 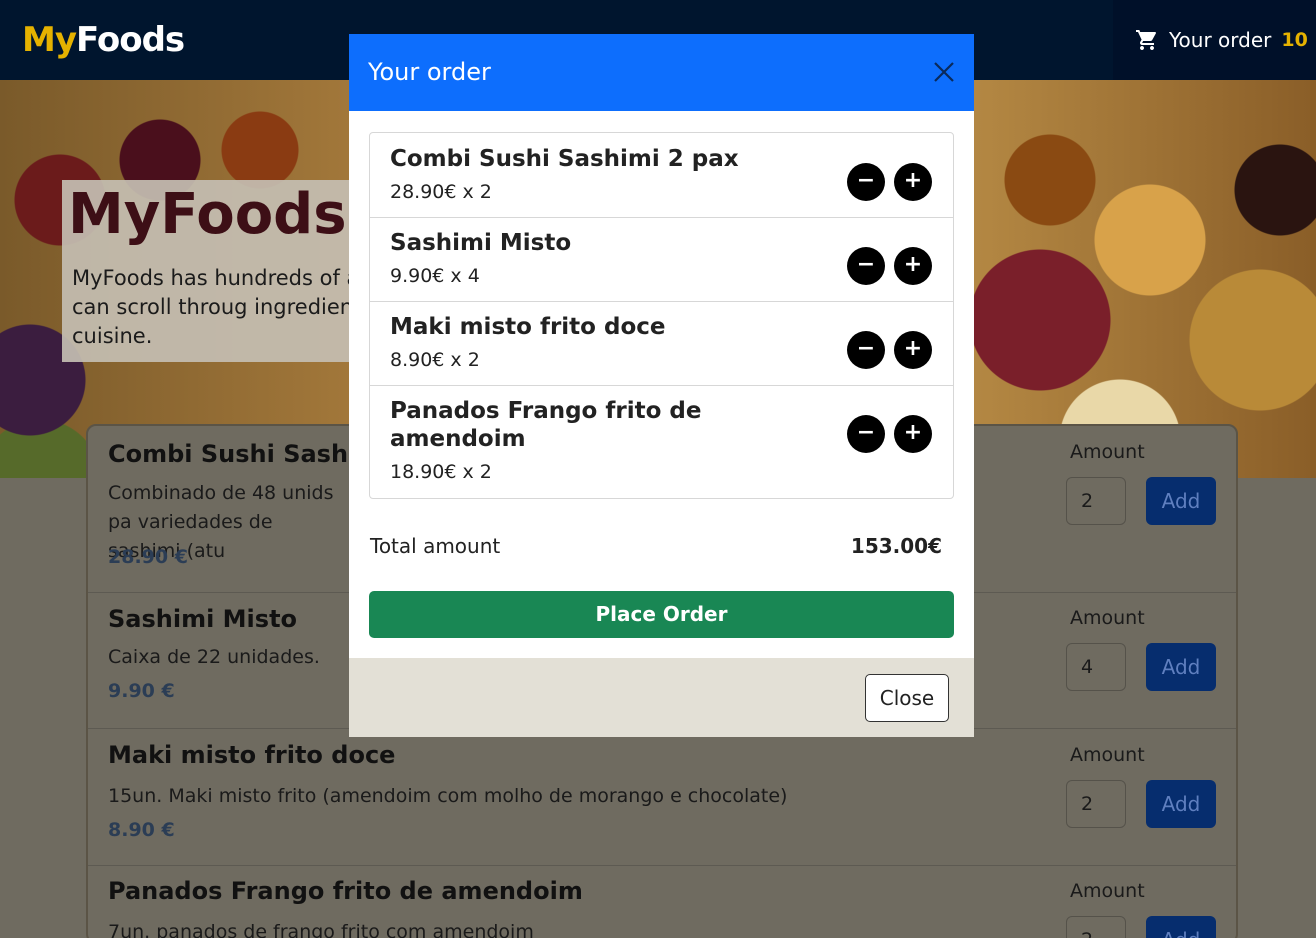 What do you see at coordinates (944, 72) in the screenshot?
I see `close-icon` at bounding box center [944, 72].